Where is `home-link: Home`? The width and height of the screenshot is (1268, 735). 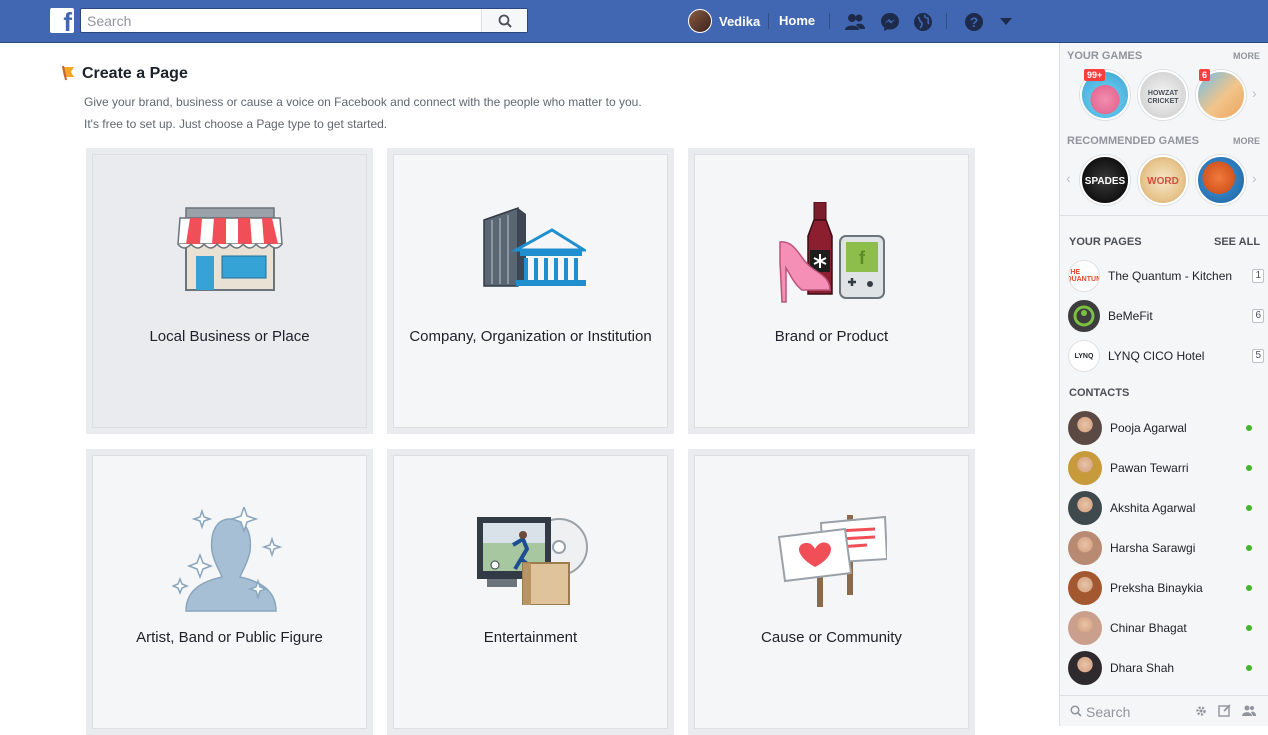 home-link: Home is located at coordinates (797, 20).